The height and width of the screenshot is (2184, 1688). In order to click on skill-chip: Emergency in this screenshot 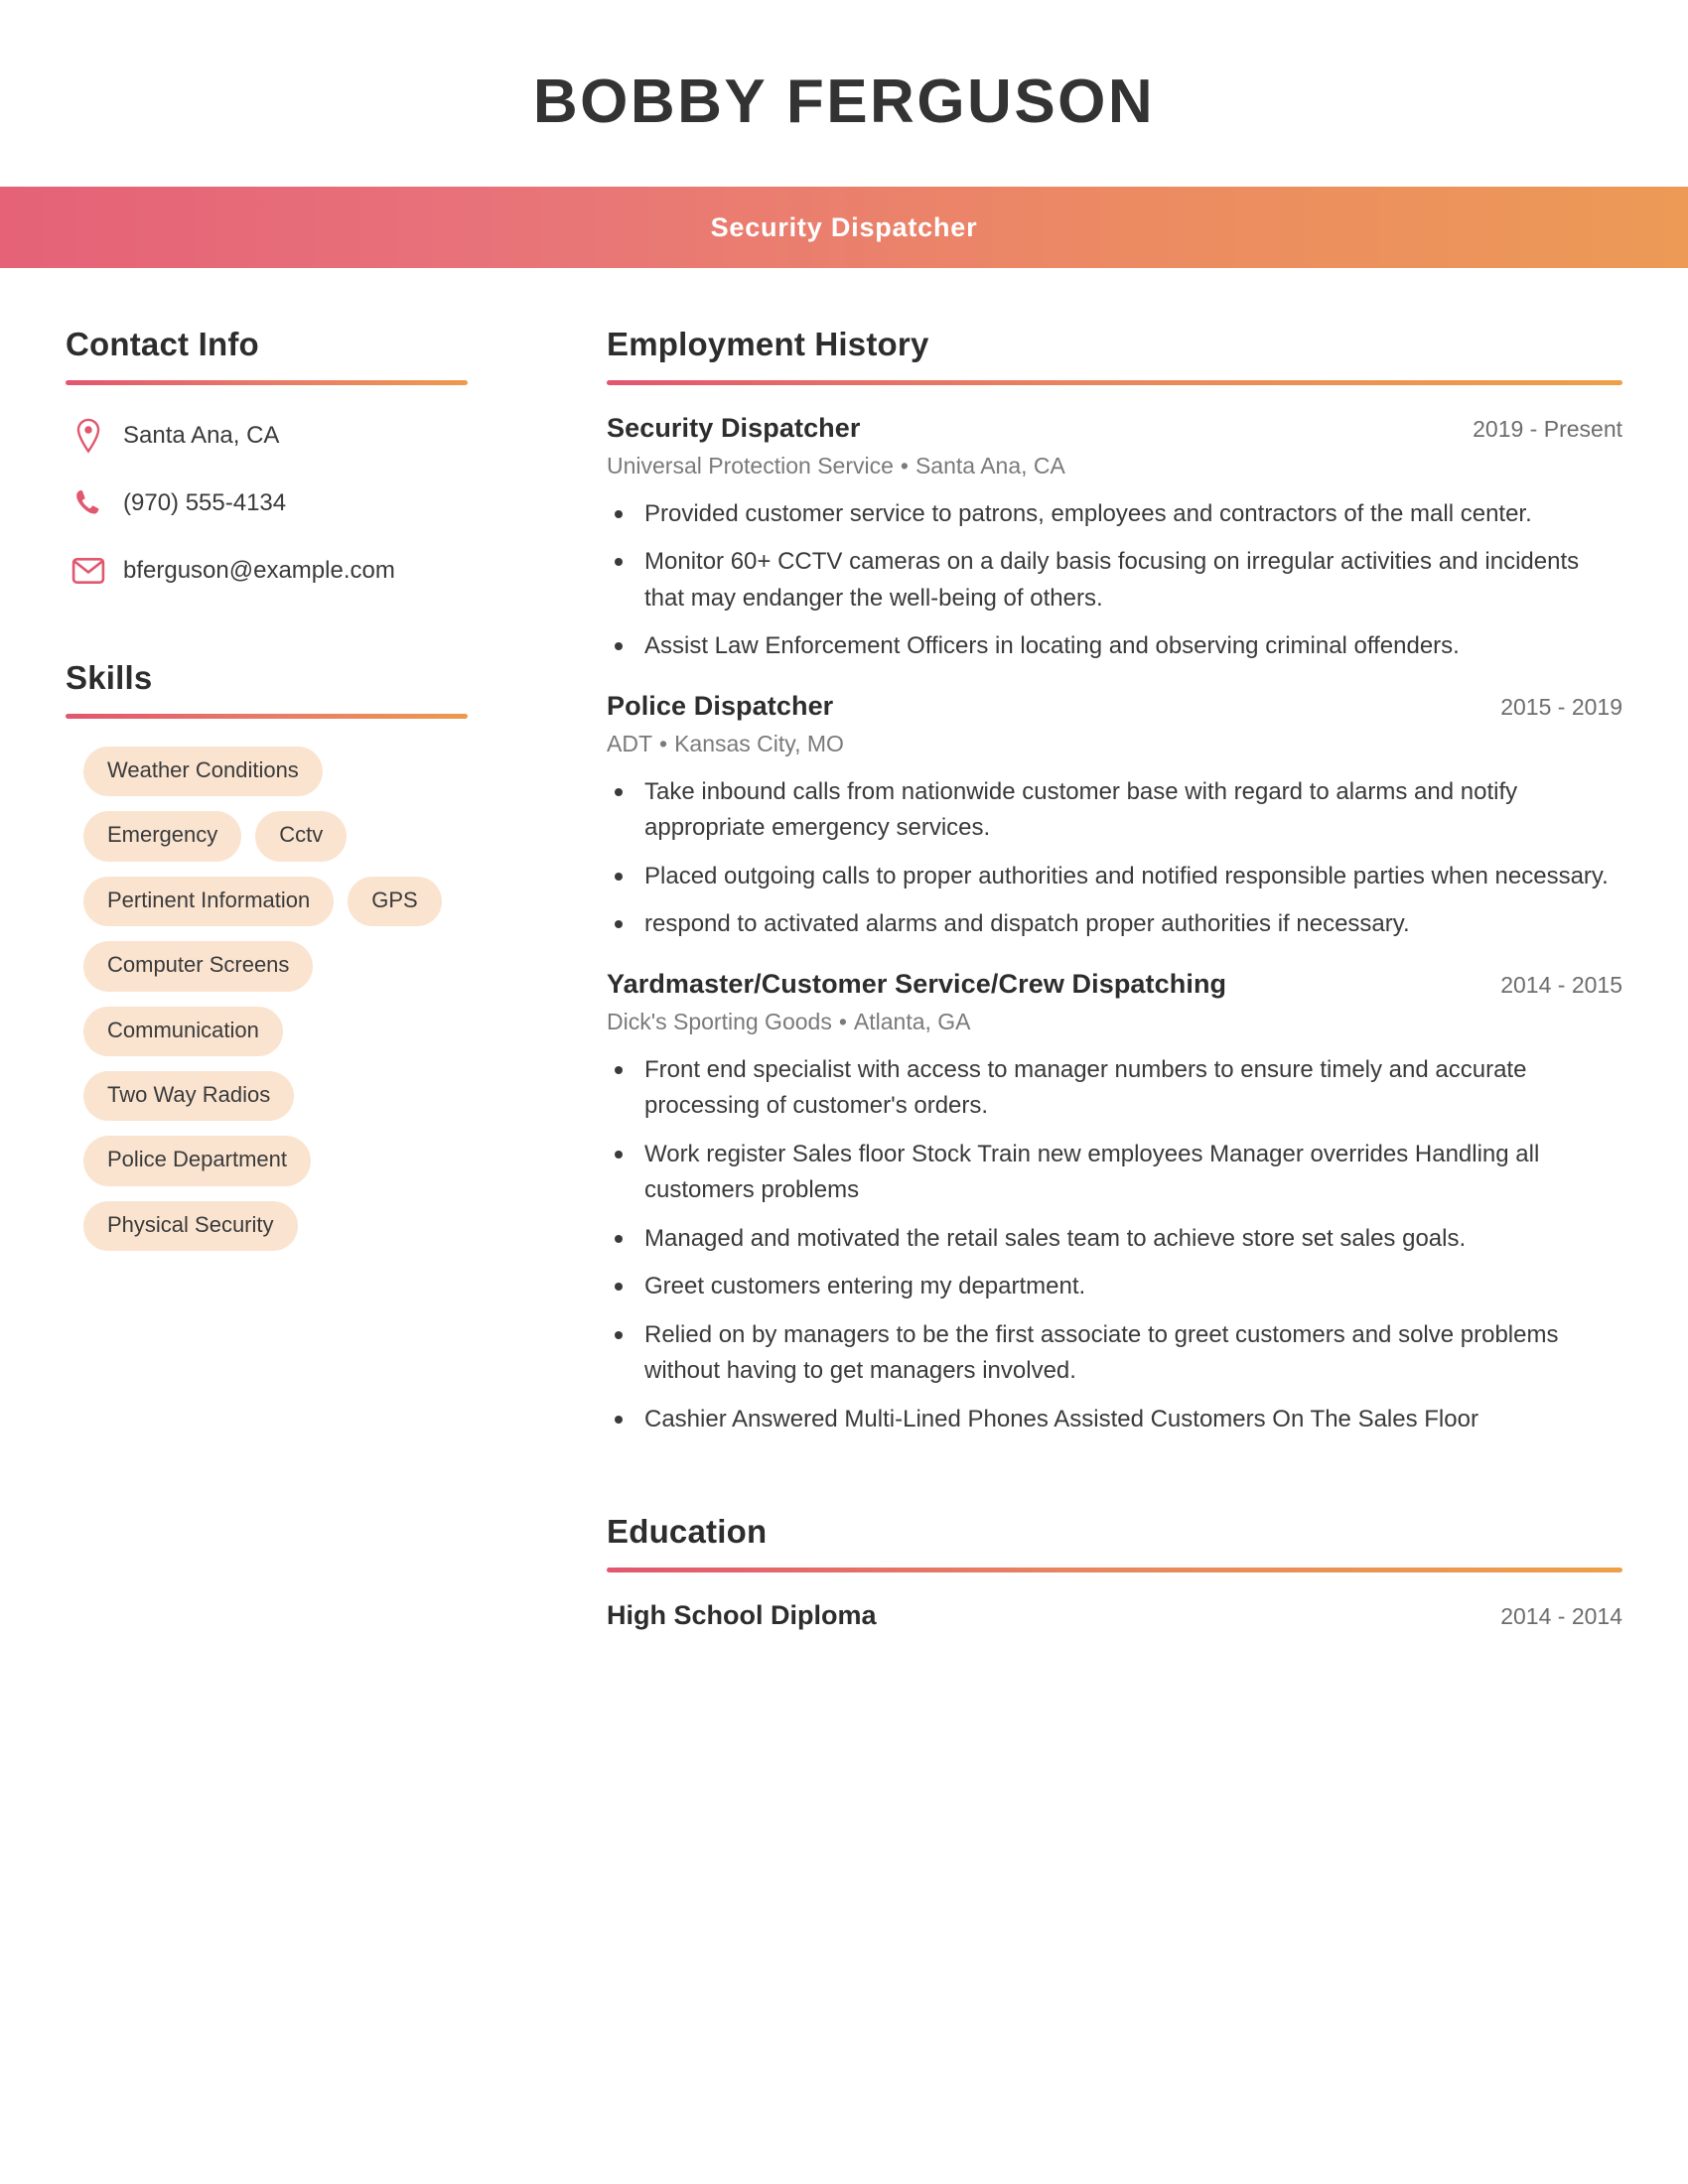, I will do `click(162, 836)`.